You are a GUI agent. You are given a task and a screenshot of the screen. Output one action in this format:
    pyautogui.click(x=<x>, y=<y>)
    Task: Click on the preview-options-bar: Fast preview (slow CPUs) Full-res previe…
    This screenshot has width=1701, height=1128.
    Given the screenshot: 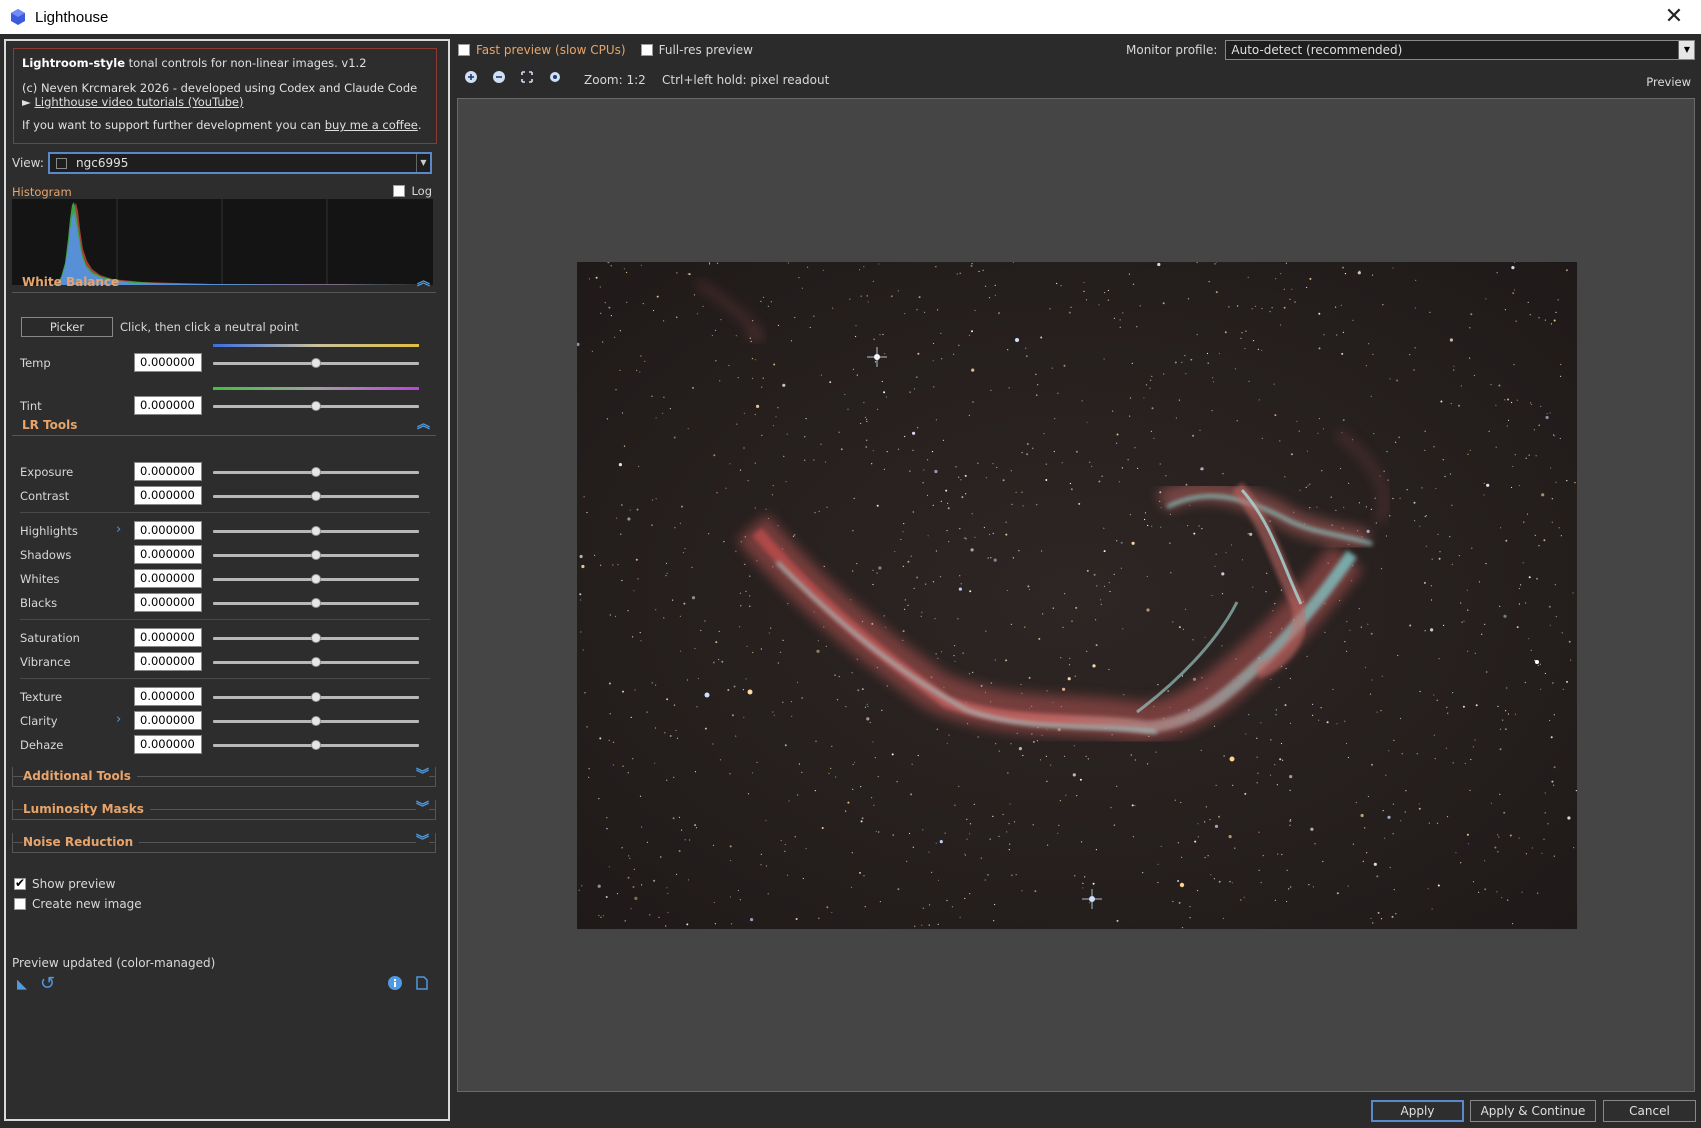 What is the action you would take?
    pyautogui.click(x=1076, y=50)
    